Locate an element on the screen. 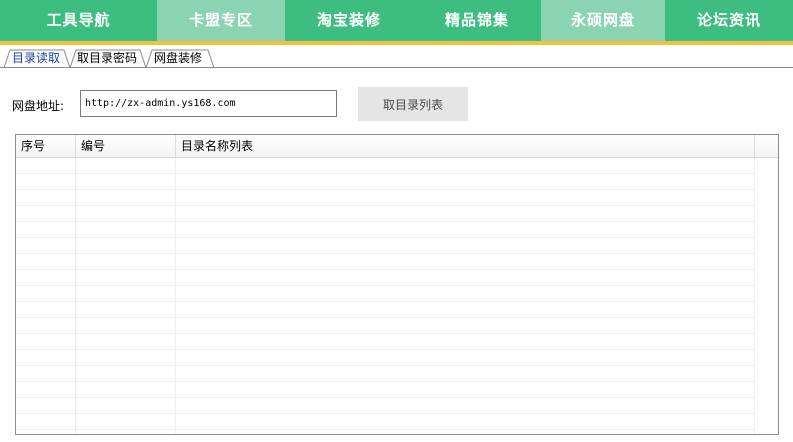 The image size is (793, 442). tab-dir-password: 取目录密码 is located at coordinates (107, 58).